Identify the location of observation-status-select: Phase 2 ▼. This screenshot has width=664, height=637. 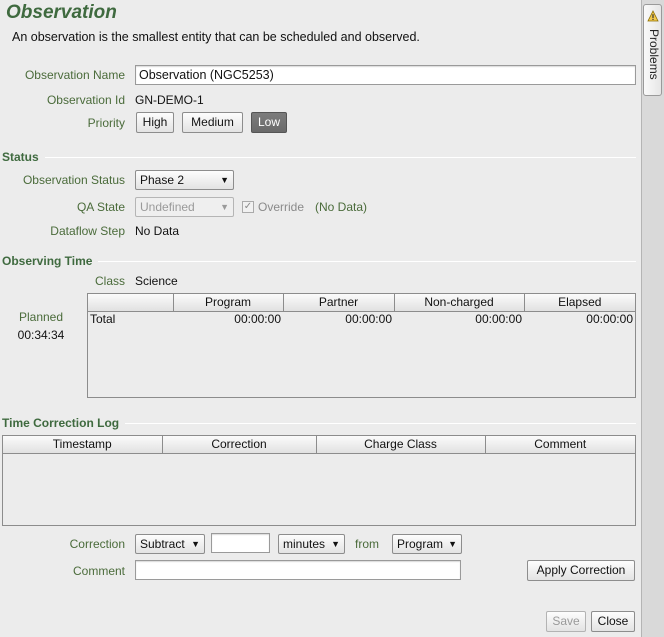
(184, 180).